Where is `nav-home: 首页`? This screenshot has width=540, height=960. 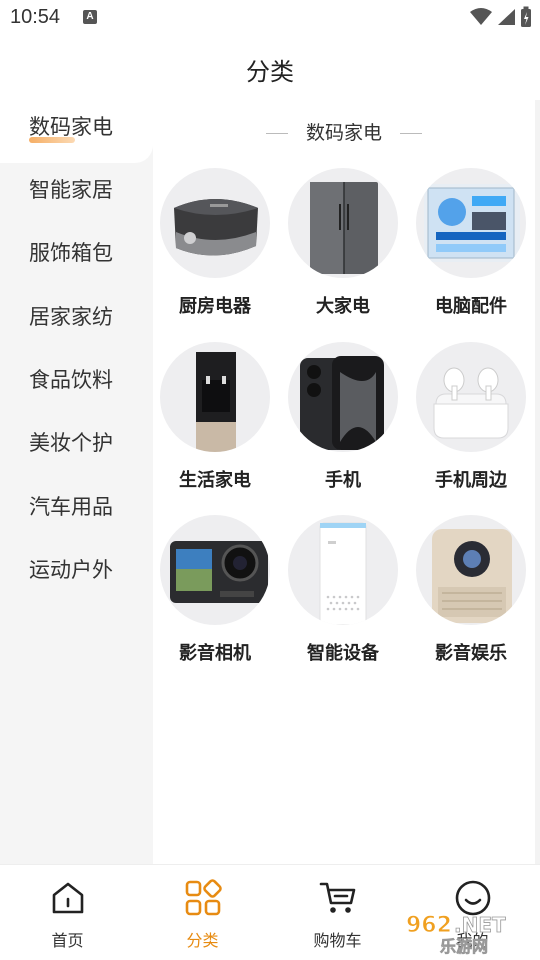
nav-home: 首页 is located at coordinates (67, 912).